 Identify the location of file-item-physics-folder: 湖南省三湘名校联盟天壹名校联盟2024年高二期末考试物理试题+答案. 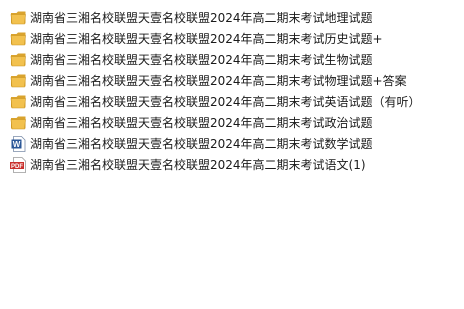
(235, 80).